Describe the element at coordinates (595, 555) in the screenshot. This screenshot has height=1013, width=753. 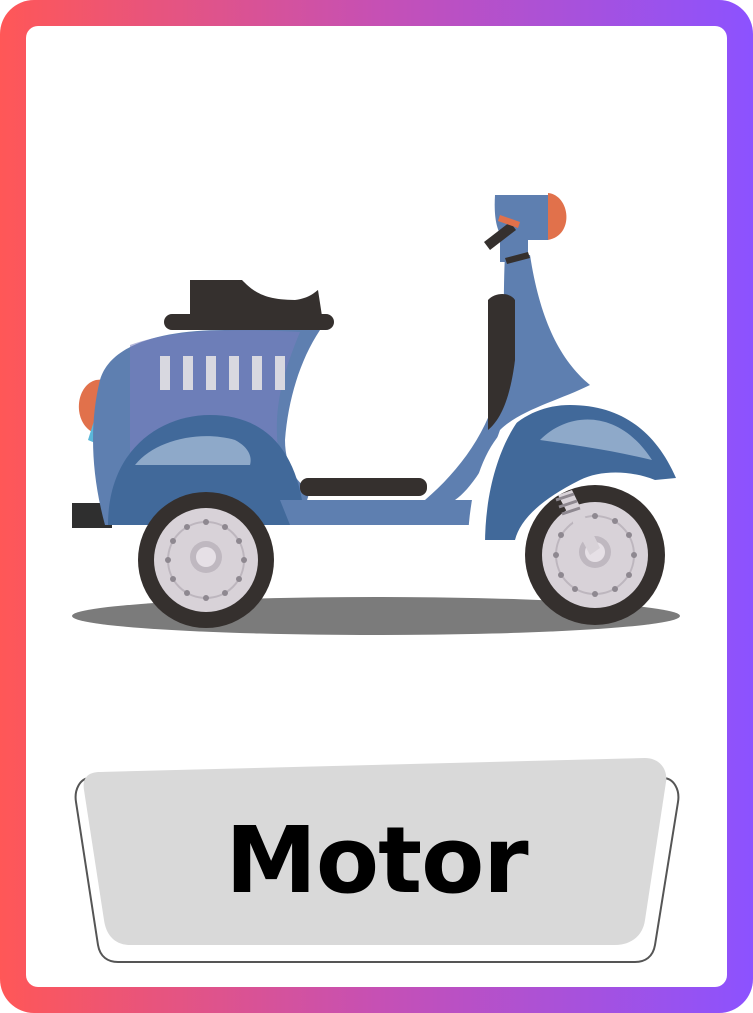
I see `front-wheel` at that location.